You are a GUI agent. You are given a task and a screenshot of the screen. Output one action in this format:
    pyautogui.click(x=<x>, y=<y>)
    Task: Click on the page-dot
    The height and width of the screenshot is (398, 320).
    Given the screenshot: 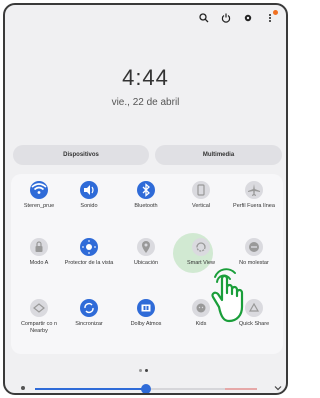 What is the action you would take?
    pyautogui.click(x=140, y=370)
    